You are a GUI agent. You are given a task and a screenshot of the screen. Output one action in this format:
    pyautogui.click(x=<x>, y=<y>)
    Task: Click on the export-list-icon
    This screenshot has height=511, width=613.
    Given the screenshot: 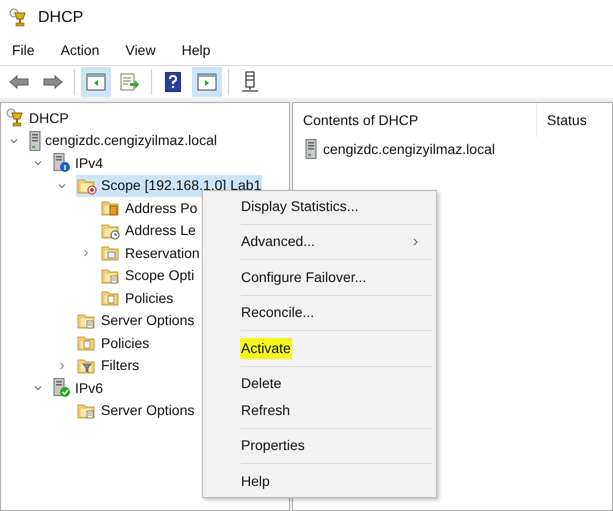 What is the action you would take?
    pyautogui.click(x=130, y=82)
    